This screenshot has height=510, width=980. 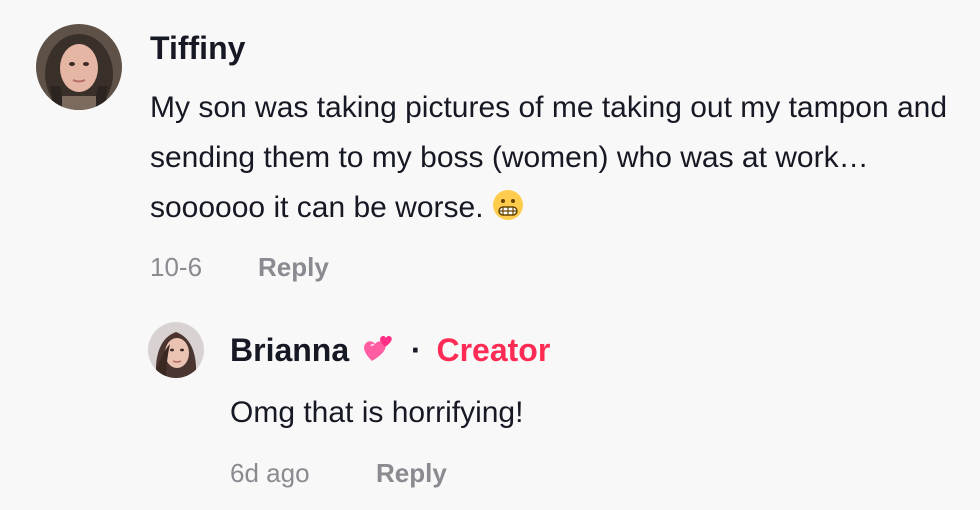 What do you see at coordinates (270, 473) in the screenshot?
I see `comment-date: 6d ago` at bounding box center [270, 473].